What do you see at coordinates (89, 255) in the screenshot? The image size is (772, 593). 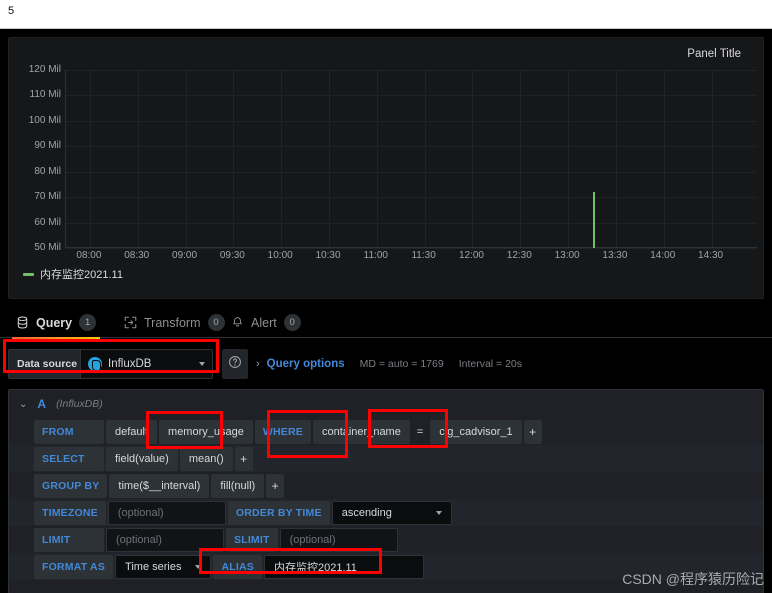 I see `x-axis-tick: 08:00` at bounding box center [89, 255].